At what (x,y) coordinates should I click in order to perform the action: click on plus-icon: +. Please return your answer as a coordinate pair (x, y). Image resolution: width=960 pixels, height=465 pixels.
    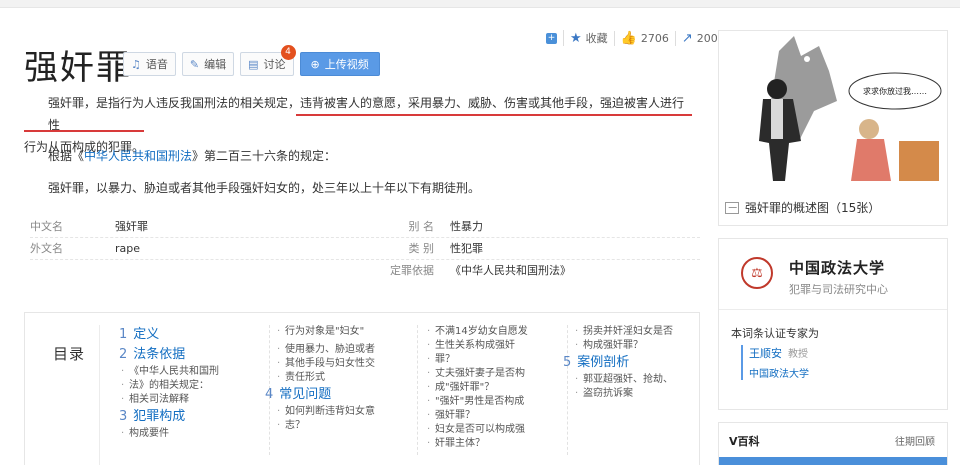
    Looking at the image, I should click on (551, 38).